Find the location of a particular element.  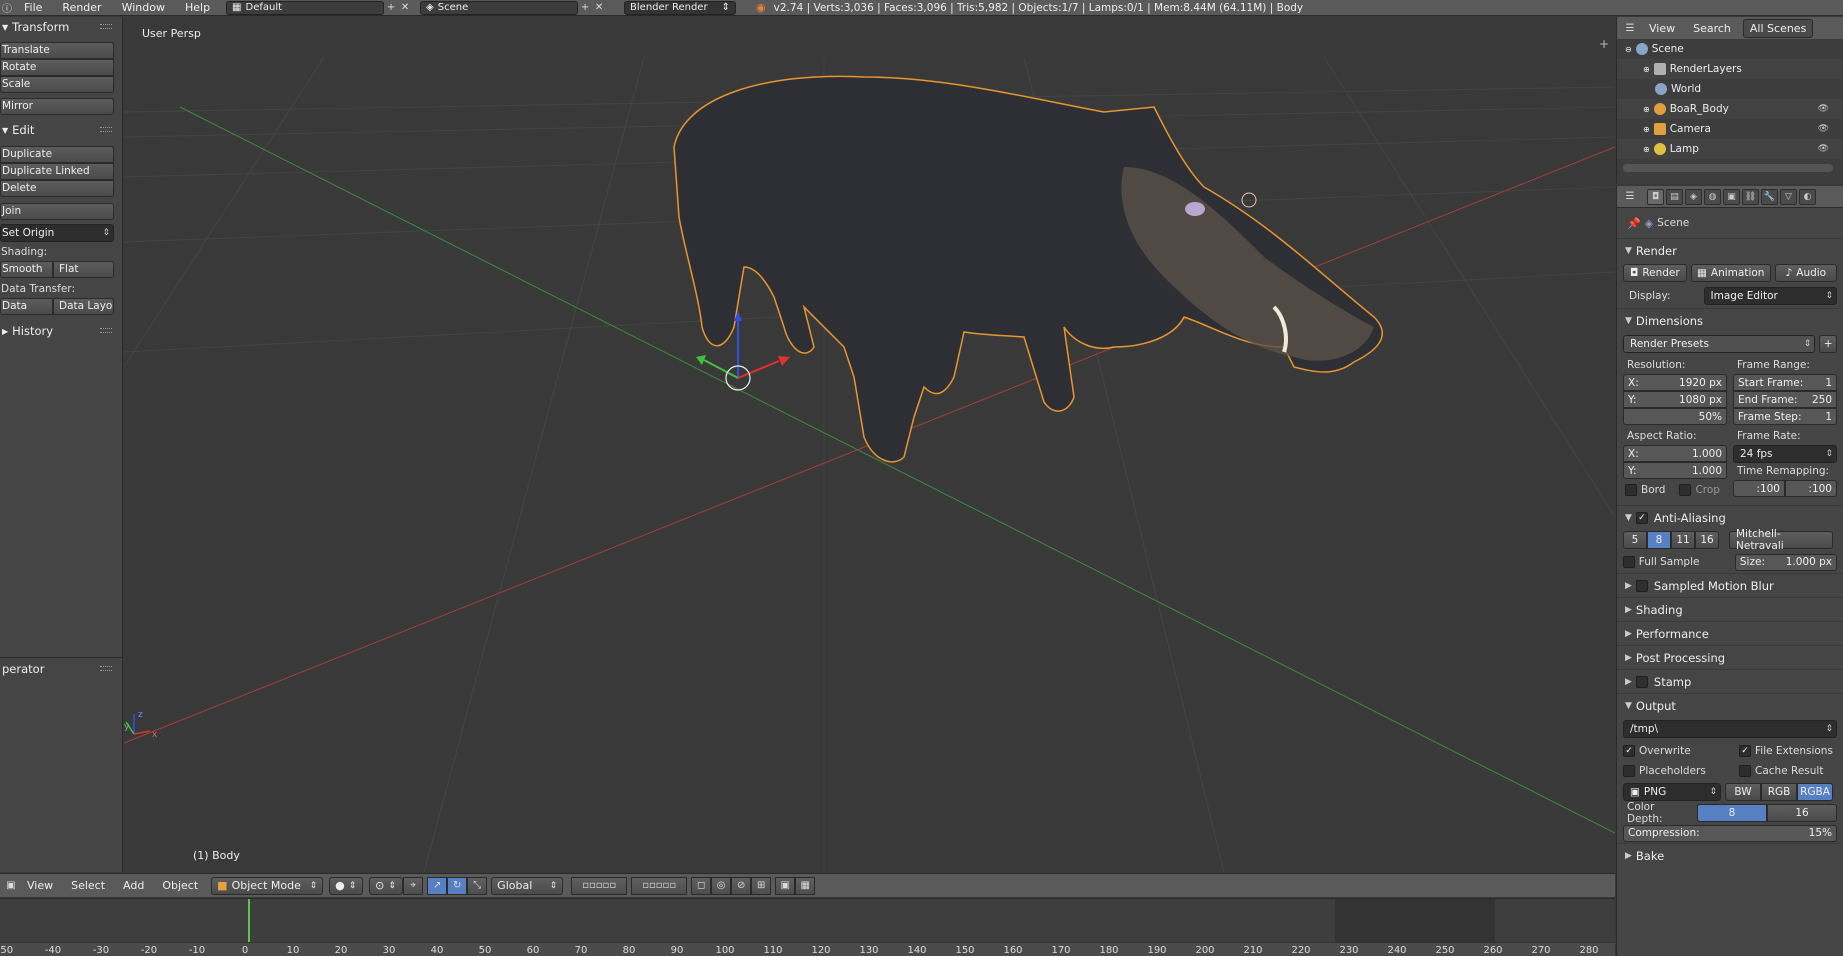

menu-window: Window is located at coordinates (143, 8).